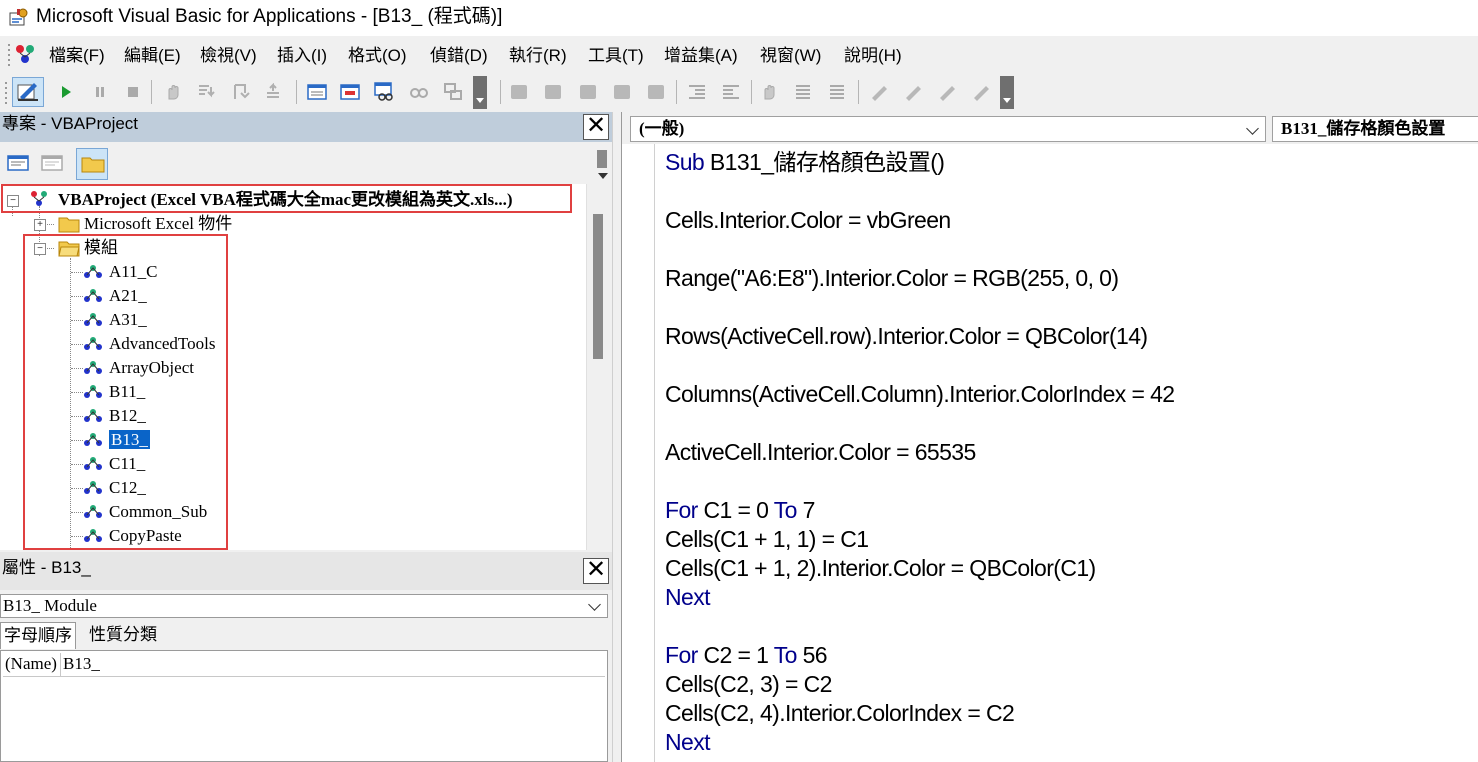  I want to click on menu-window: 視窗(W), so click(790, 56).